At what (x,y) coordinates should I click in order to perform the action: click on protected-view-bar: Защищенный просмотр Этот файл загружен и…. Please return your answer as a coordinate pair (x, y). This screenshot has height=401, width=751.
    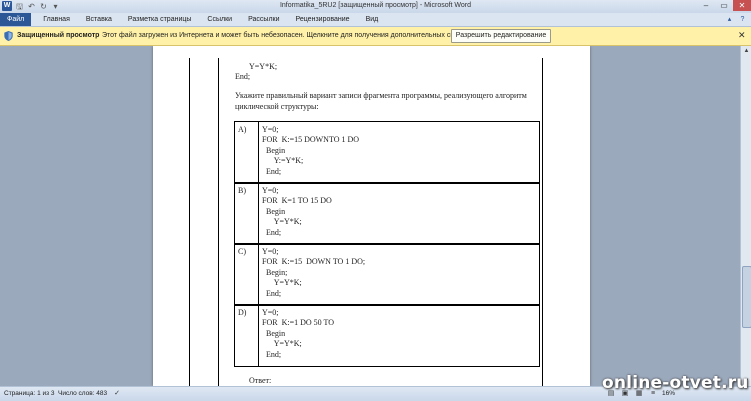
    Looking at the image, I should click on (375, 36).